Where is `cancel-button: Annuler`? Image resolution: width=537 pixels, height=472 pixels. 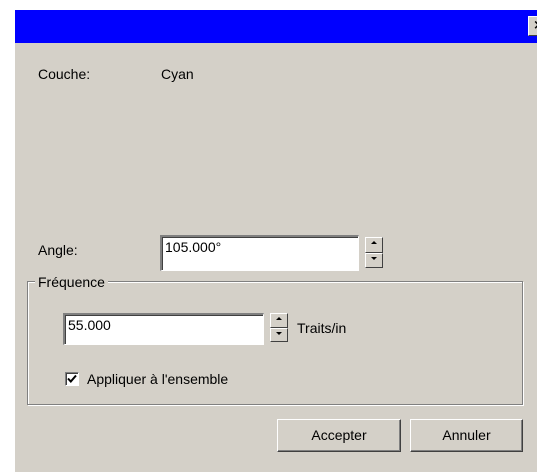
cancel-button: Annuler is located at coordinates (466, 435).